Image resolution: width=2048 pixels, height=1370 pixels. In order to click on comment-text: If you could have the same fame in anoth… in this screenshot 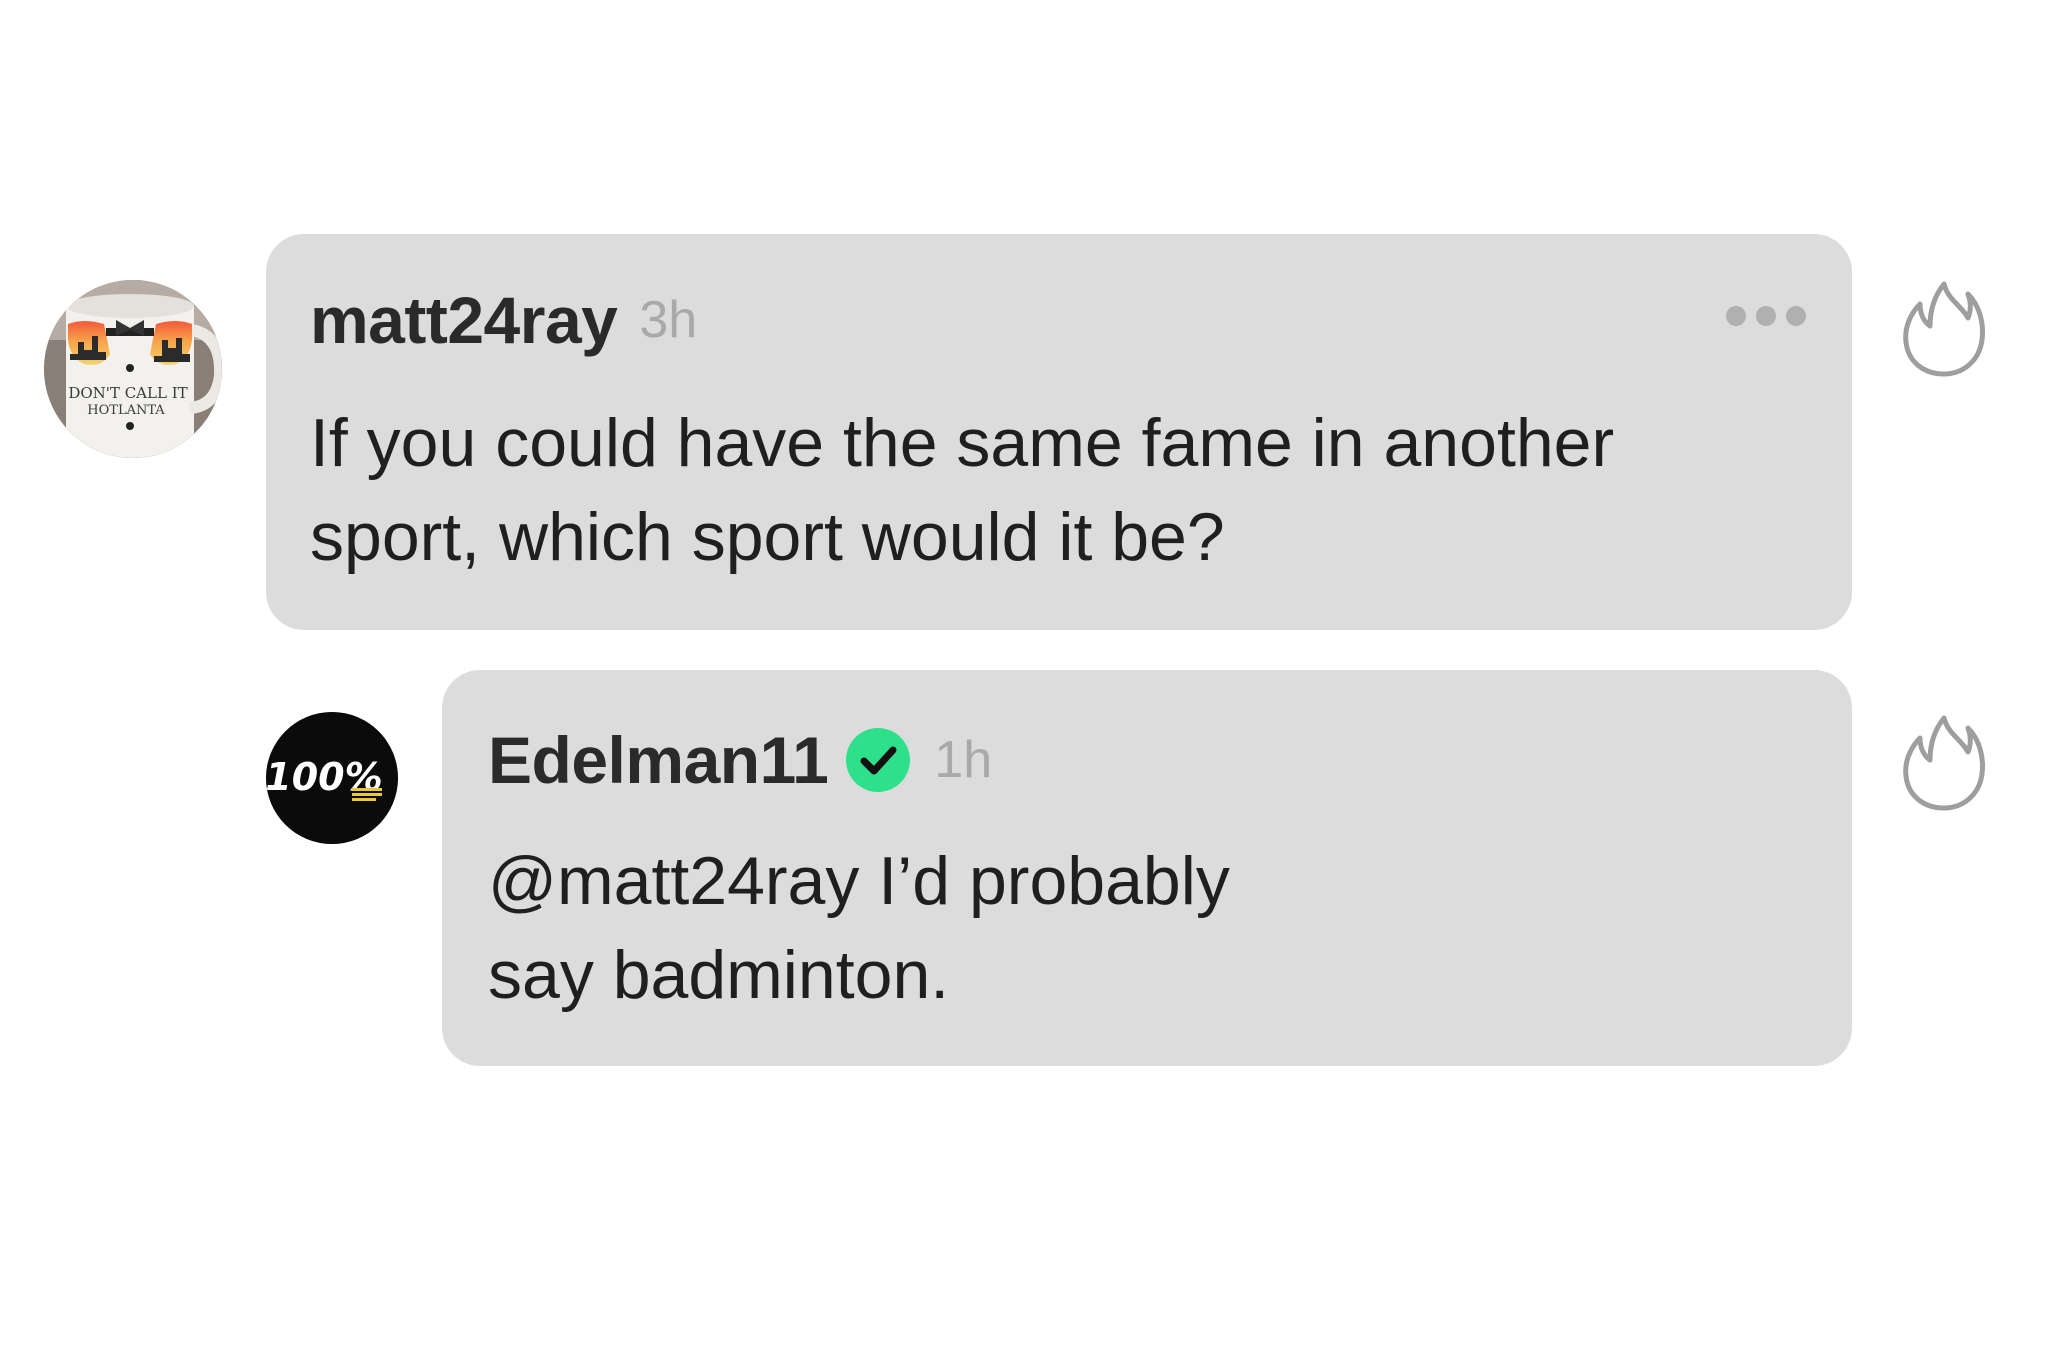, I will do `click(962, 490)`.